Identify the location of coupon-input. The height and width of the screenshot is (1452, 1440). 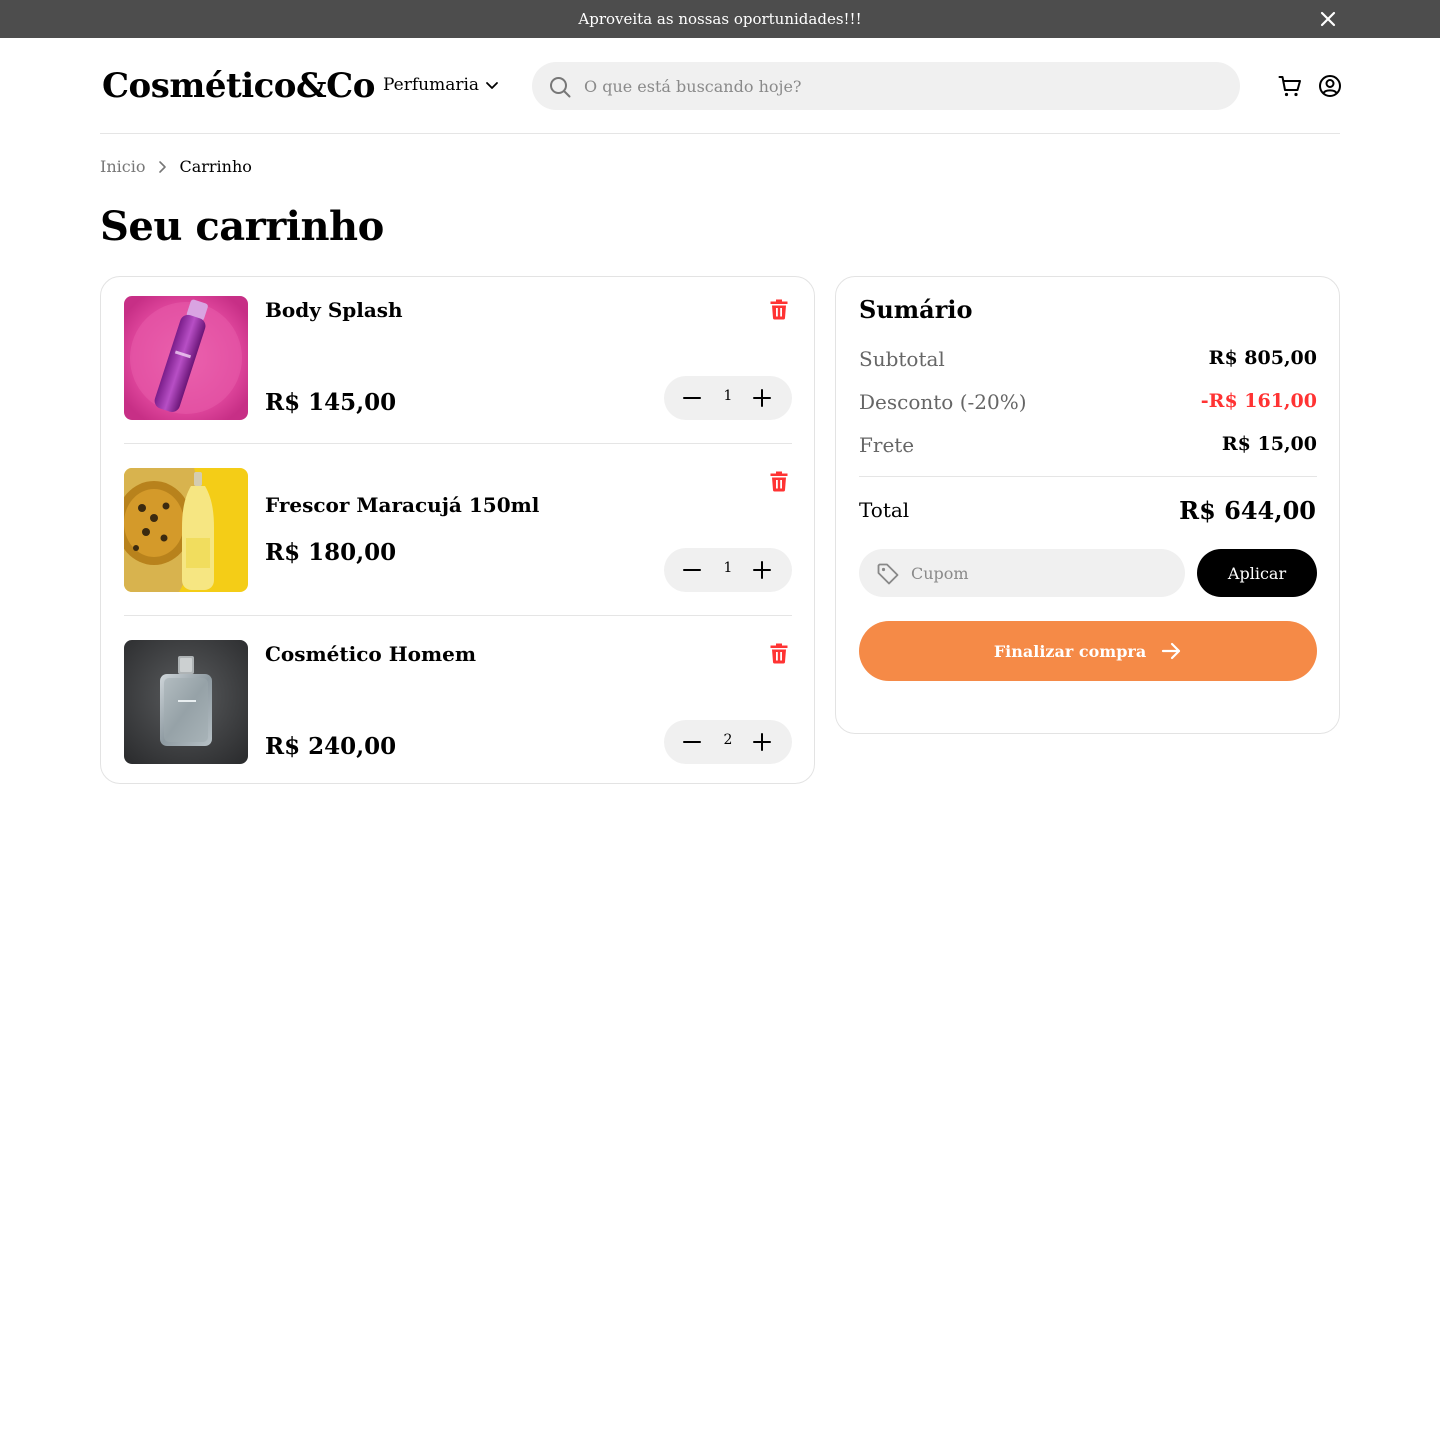
(1041, 573).